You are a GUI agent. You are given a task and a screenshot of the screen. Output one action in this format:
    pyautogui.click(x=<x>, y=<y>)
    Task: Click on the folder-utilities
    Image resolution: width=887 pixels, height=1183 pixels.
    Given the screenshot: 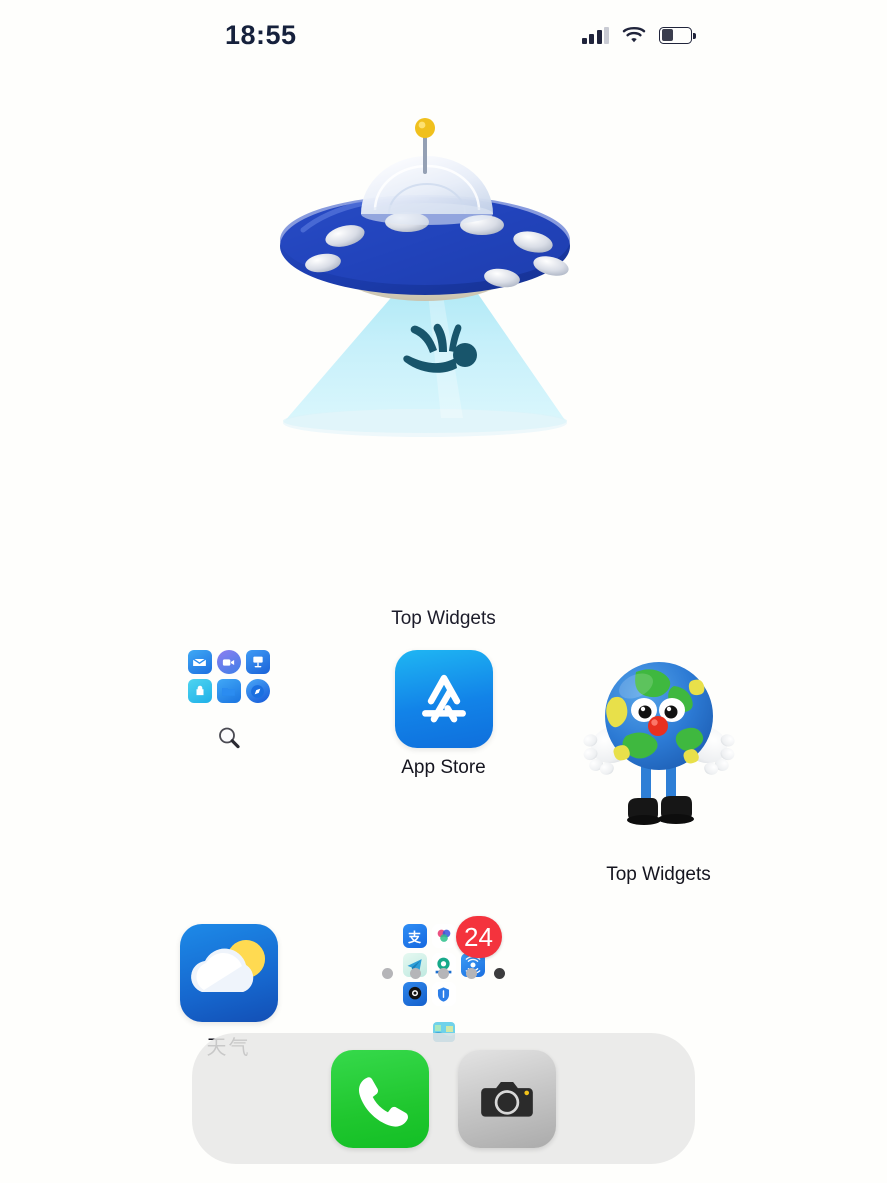 What is the action you would take?
    pyautogui.click(x=229, y=768)
    